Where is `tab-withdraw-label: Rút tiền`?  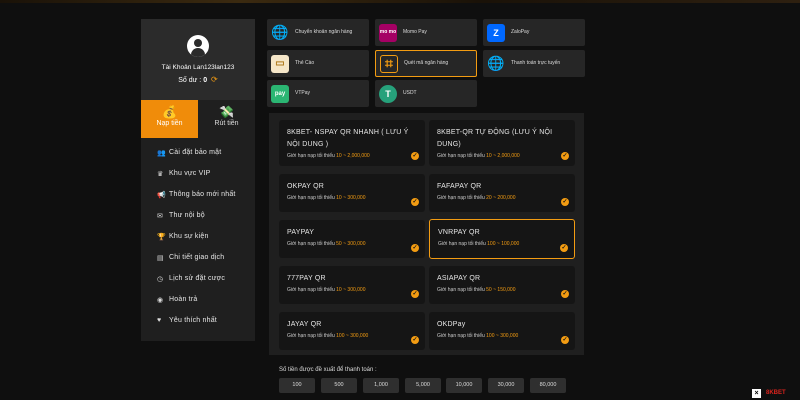
tab-withdraw-label: Rút tiền is located at coordinates (226, 123).